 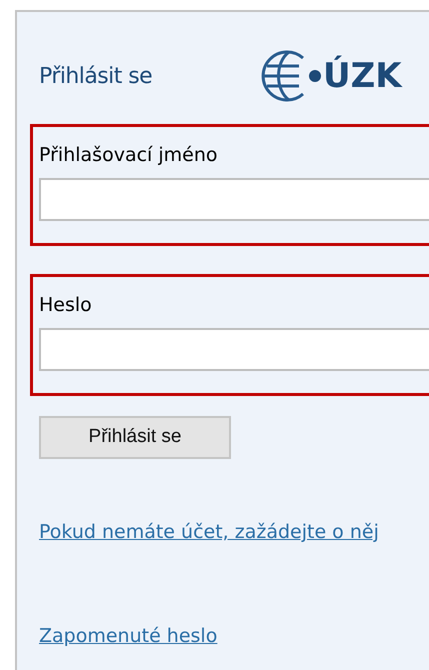 What do you see at coordinates (234, 199) in the screenshot?
I see `username-field` at bounding box center [234, 199].